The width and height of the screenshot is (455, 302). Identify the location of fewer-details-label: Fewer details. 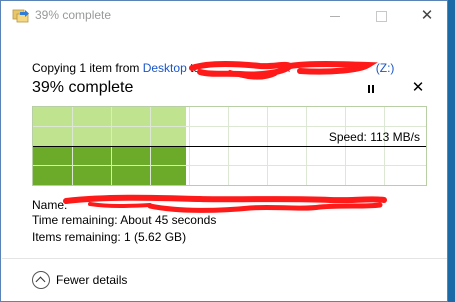
(92, 280).